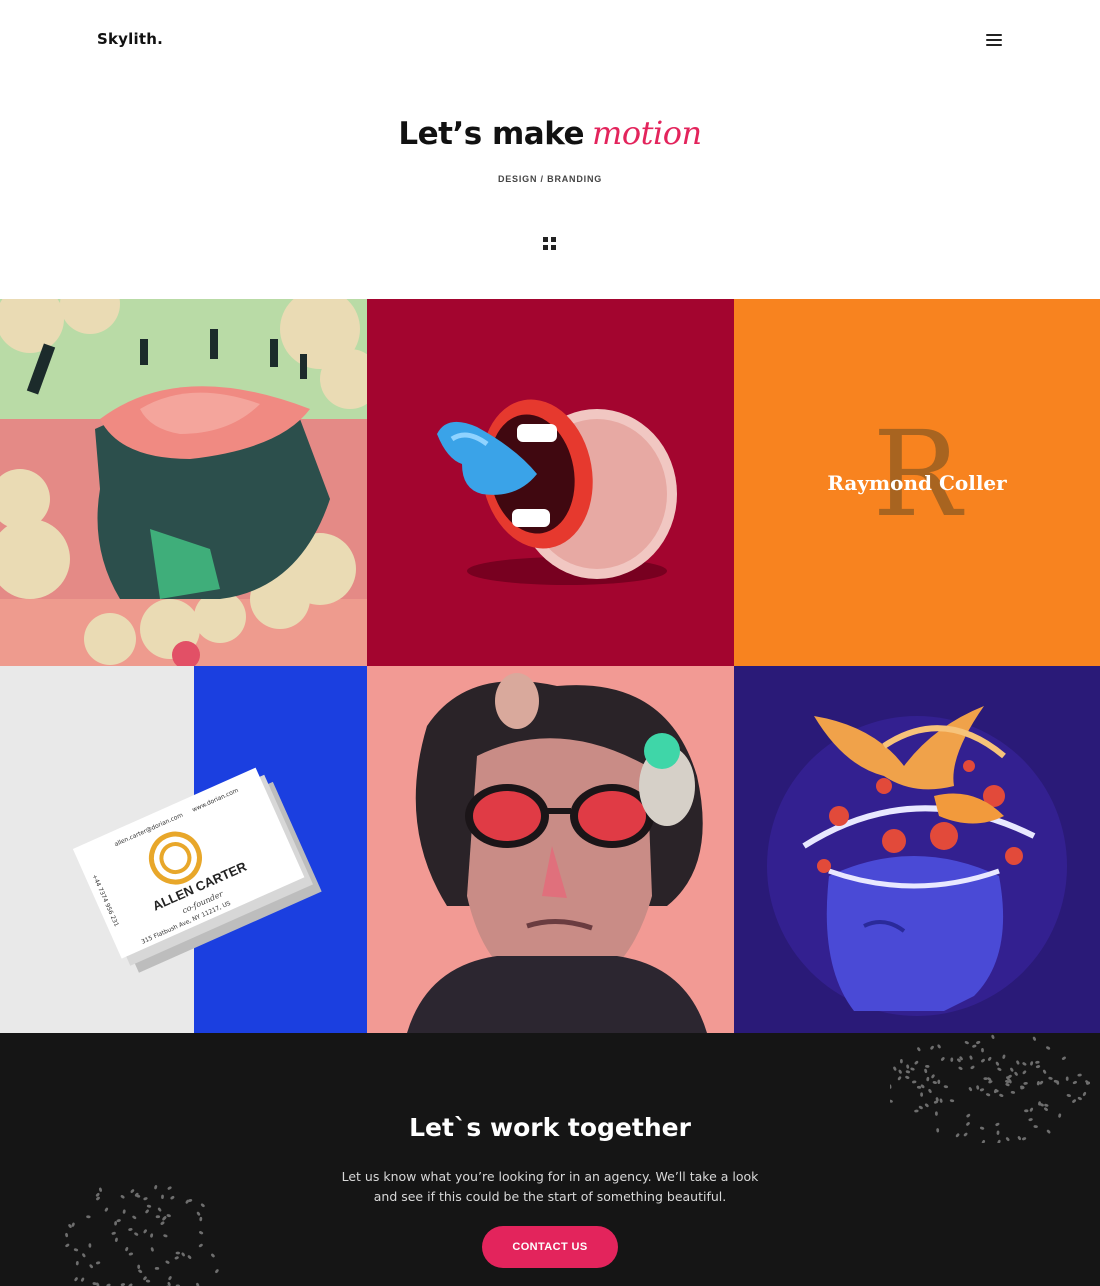  I want to click on portfolio-item-cloud-head, so click(183, 482).